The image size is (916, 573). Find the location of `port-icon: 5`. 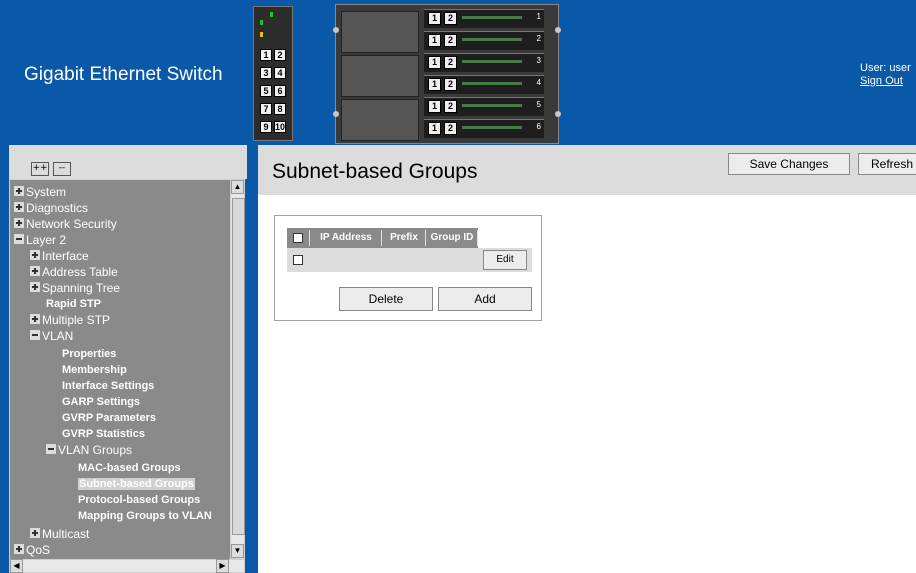

port-icon: 5 is located at coordinates (266, 91).